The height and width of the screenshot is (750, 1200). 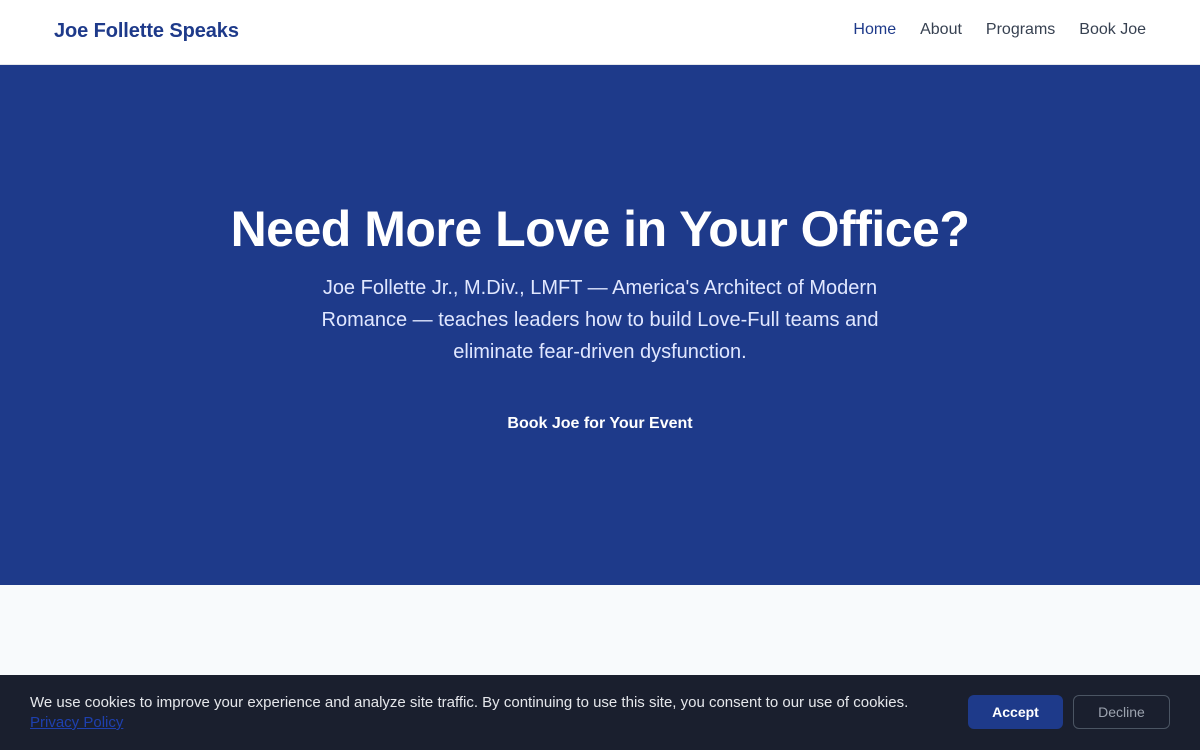 I want to click on content-section, so click(x=600, y=630).